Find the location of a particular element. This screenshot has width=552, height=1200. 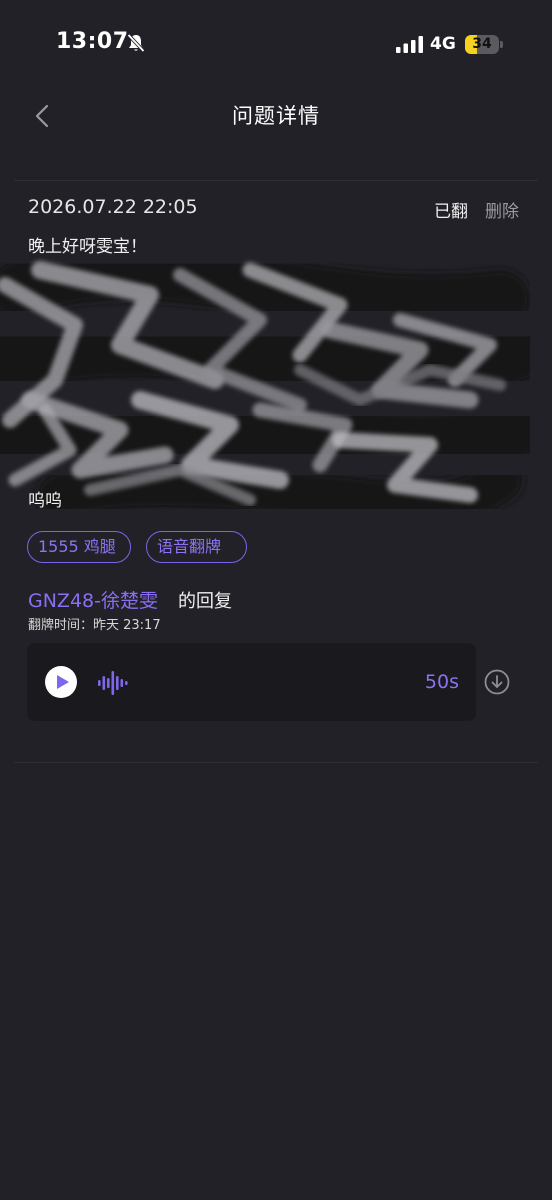

download-icon is located at coordinates (497, 682).